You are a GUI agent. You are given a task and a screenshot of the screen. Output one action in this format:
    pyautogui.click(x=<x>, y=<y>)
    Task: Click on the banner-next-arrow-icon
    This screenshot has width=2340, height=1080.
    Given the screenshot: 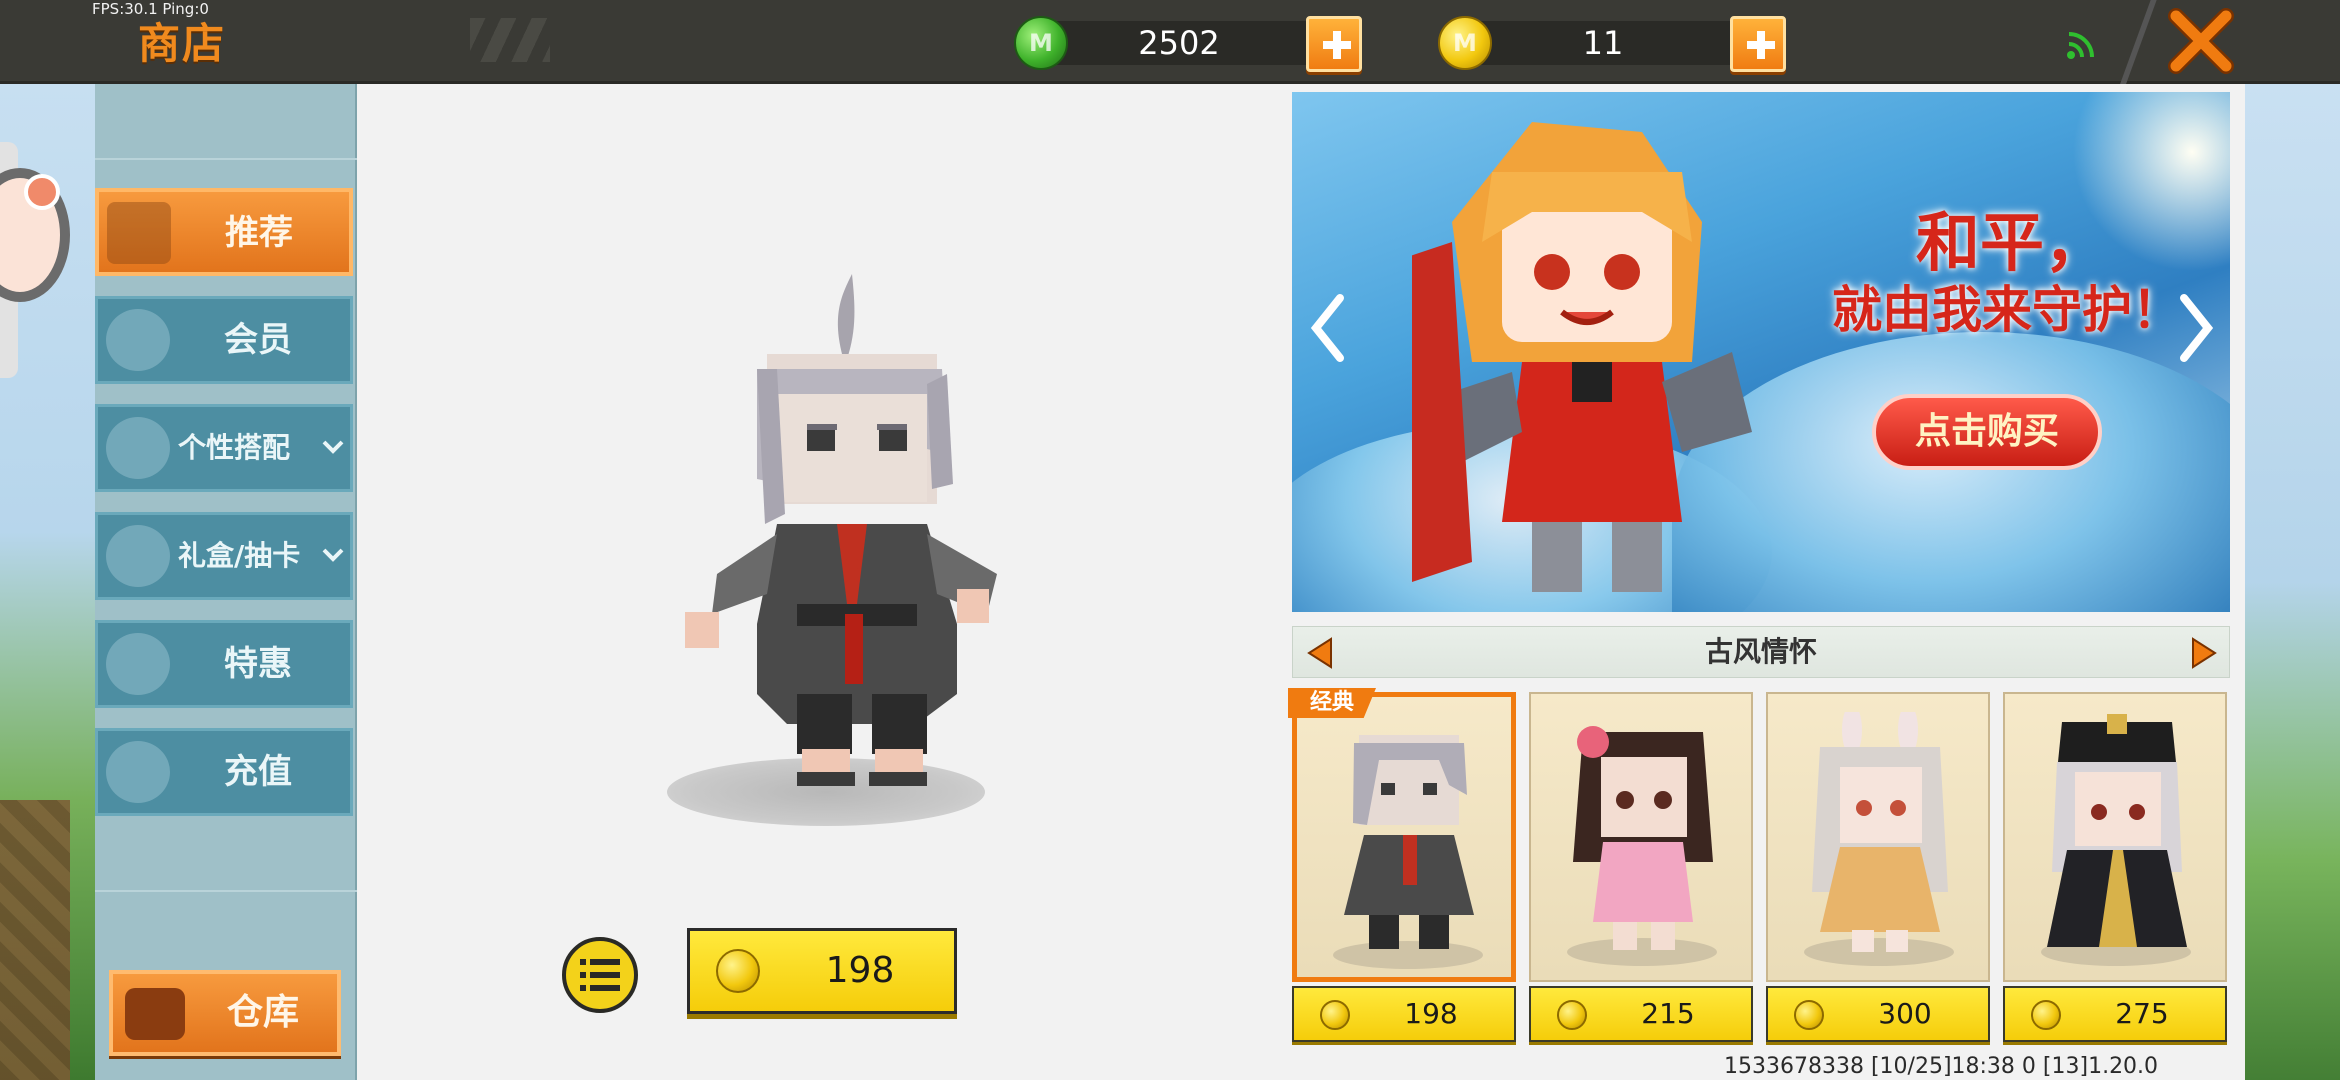 What is the action you would take?
    pyautogui.click(x=2196, y=328)
    